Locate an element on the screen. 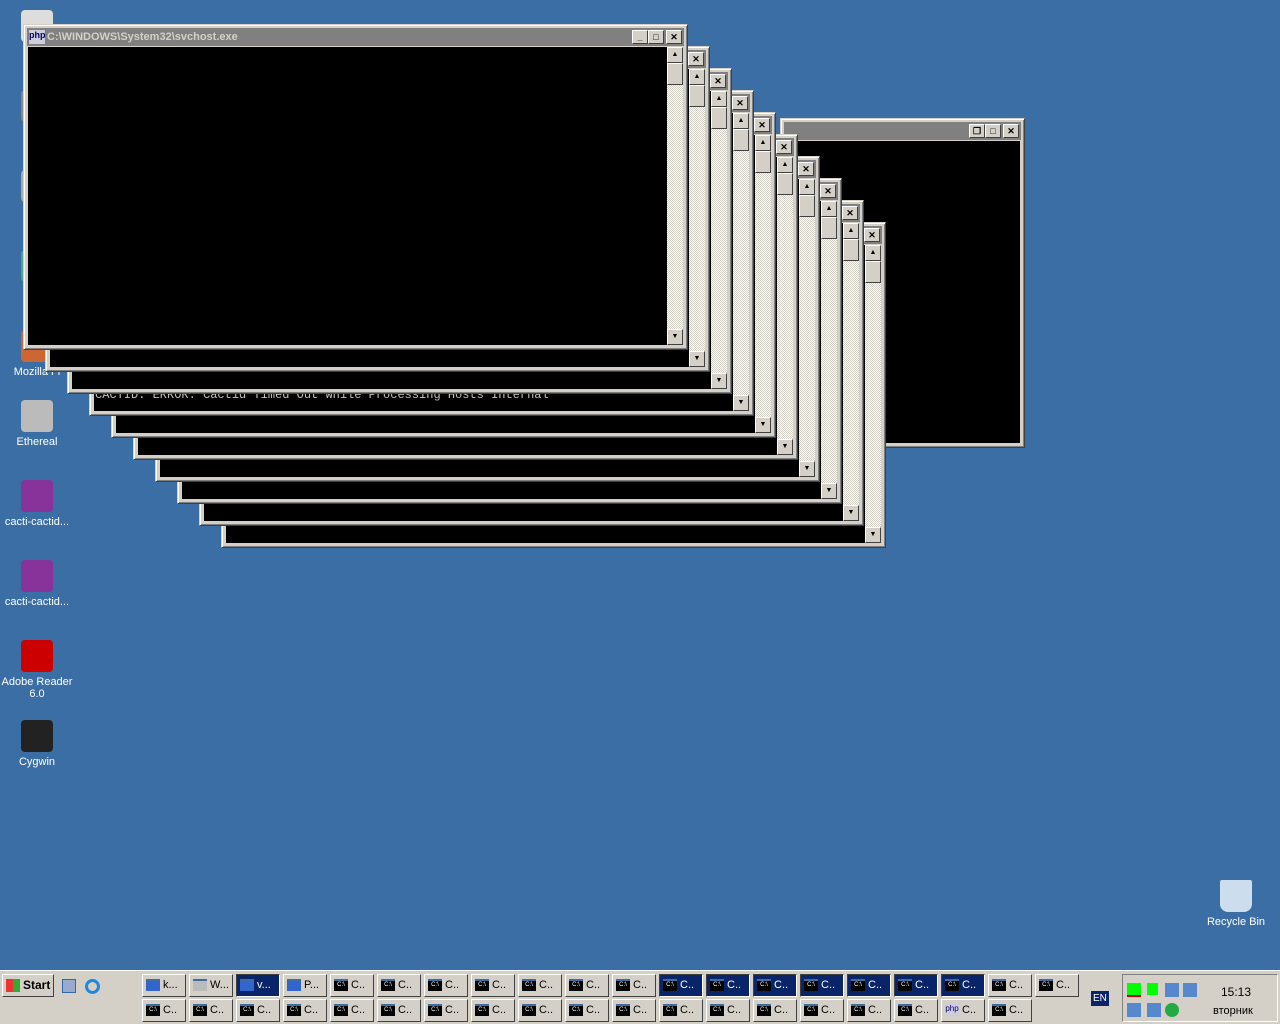 The image size is (1280, 1024). start-button: Start is located at coordinates (28, 985).